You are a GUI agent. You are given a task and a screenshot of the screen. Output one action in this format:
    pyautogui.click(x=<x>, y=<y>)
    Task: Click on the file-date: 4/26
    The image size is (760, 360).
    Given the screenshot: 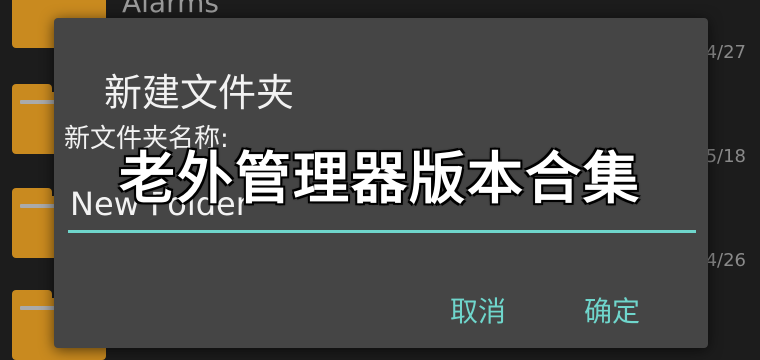 What is the action you would take?
    pyautogui.click(x=725, y=260)
    